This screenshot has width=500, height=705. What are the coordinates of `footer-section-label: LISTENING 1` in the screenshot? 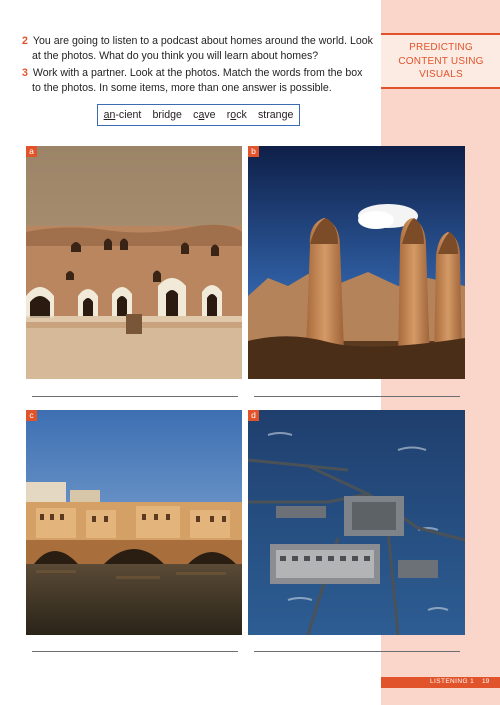 It's located at (452, 681).